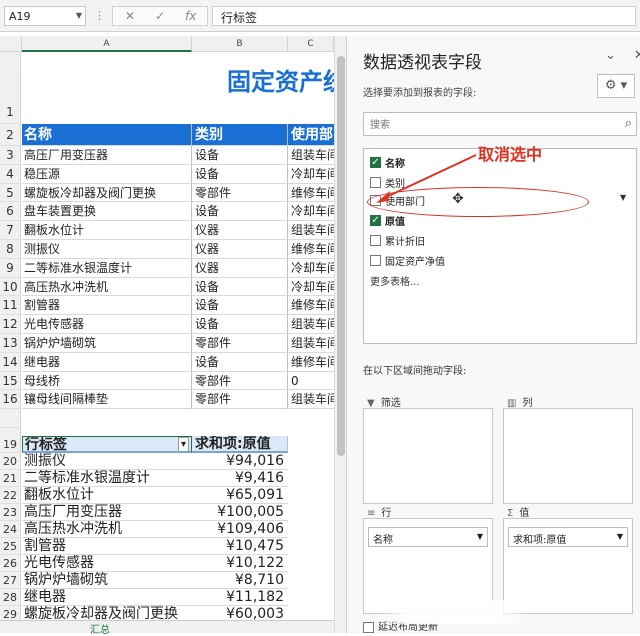 The height and width of the screenshot is (636, 640). Describe the element at coordinates (107, 546) in the screenshot. I see `pivot-row-label: 割管器` at that location.